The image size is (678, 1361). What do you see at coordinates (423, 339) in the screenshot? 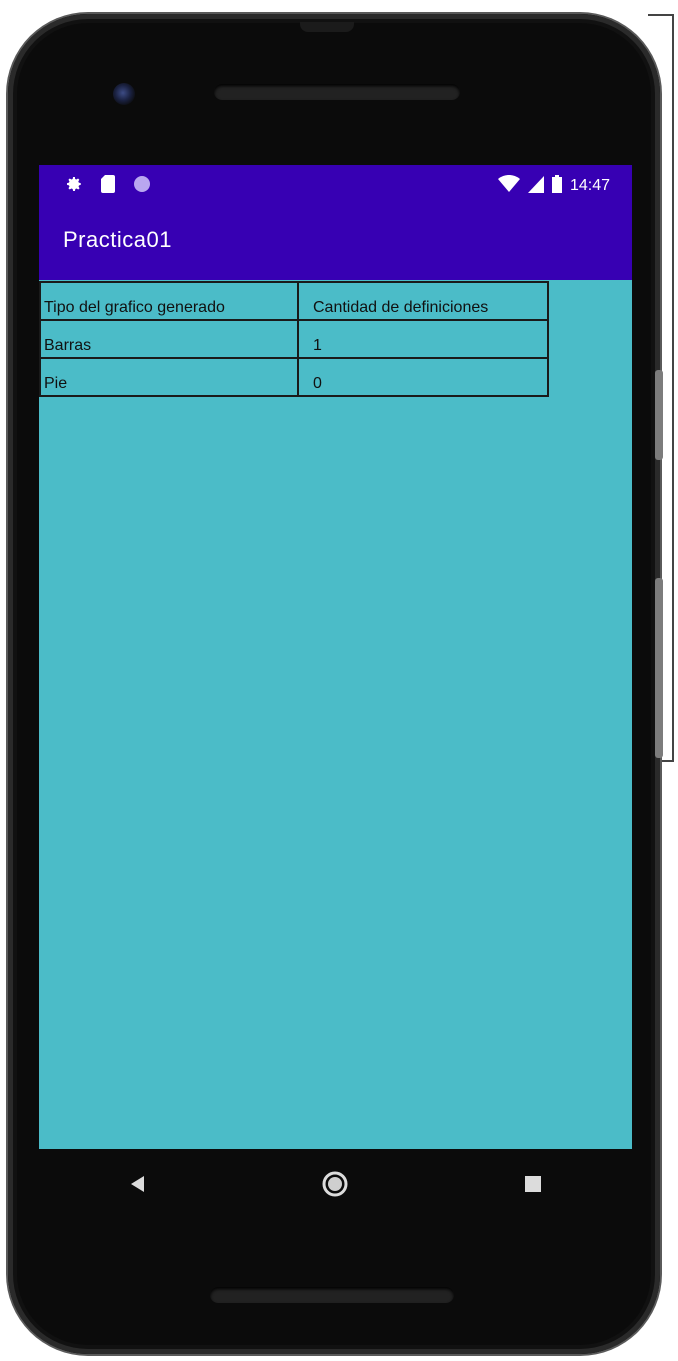
I see `table-cell: 1` at bounding box center [423, 339].